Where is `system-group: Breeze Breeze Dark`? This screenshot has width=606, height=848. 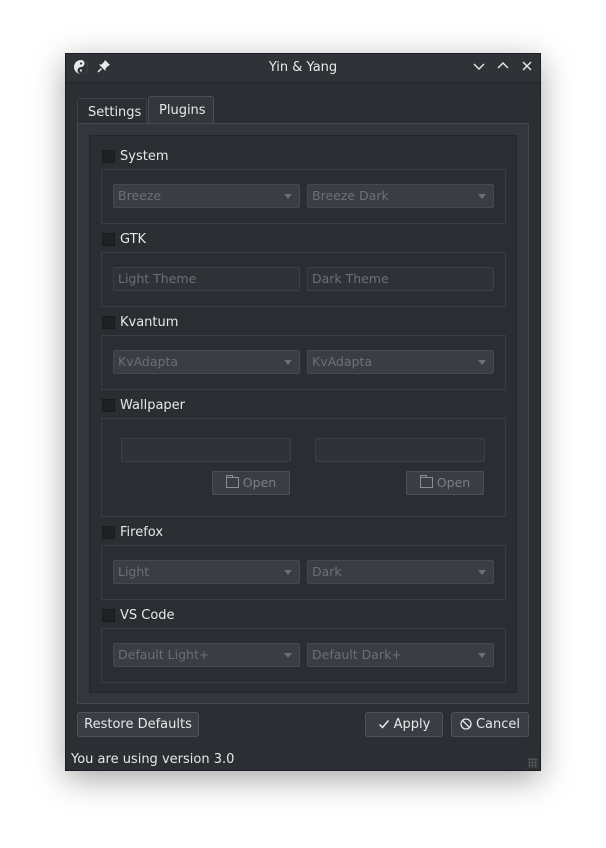 system-group: Breeze Breeze Dark is located at coordinates (303, 196).